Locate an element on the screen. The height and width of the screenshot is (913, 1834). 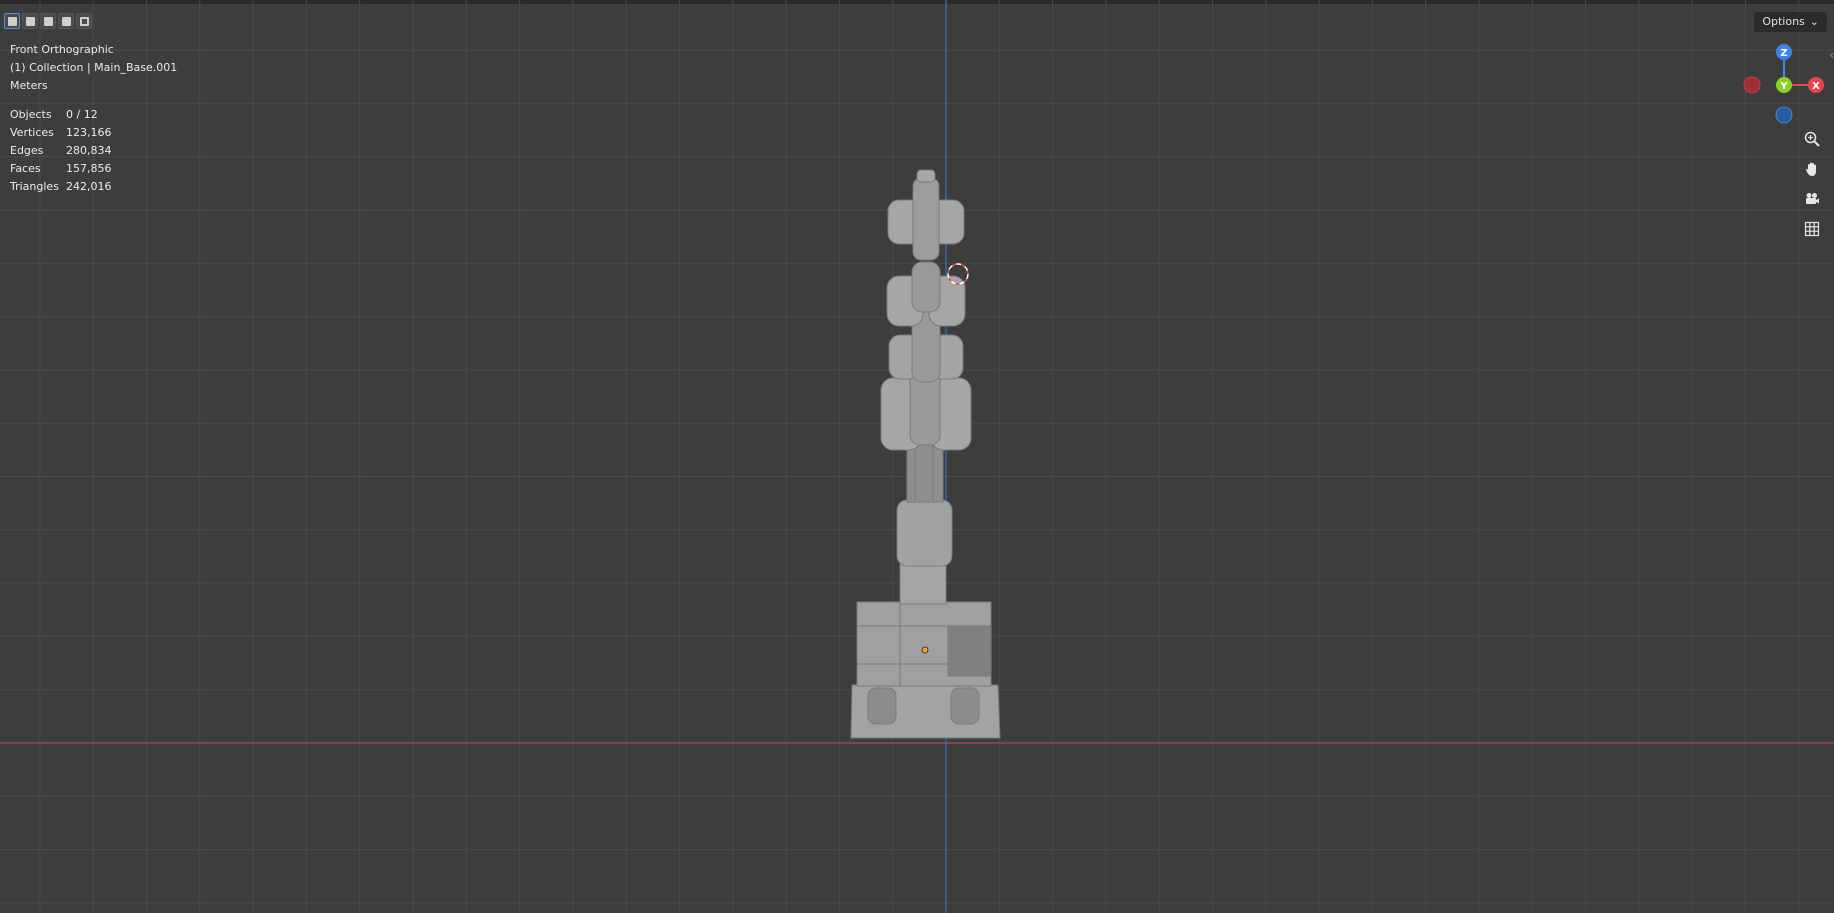
stat-row: Edges 280,834 is located at coordinates (61, 151).